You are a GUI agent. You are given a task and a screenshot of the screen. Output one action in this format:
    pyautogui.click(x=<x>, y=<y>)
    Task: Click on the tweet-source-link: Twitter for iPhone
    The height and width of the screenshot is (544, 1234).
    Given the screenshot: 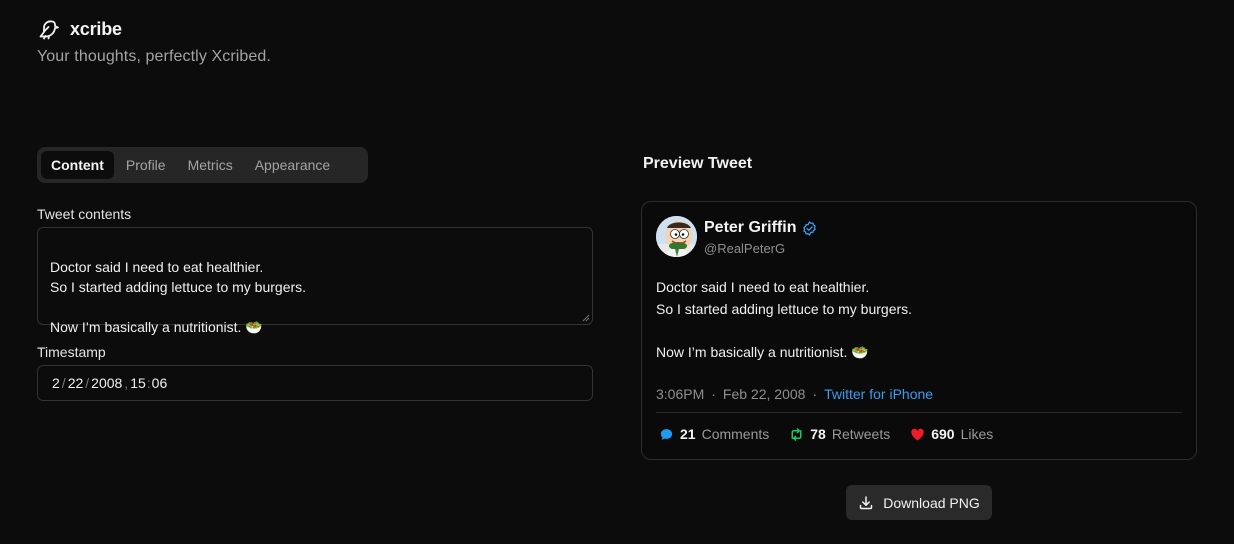 What is the action you would take?
    pyautogui.click(x=878, y=394)
    